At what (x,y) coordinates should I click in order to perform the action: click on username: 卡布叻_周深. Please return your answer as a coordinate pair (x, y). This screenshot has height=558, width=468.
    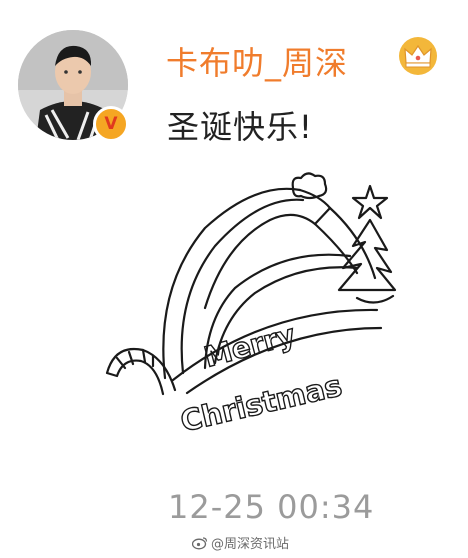
    Looking at the image, I should click on (257, 61).